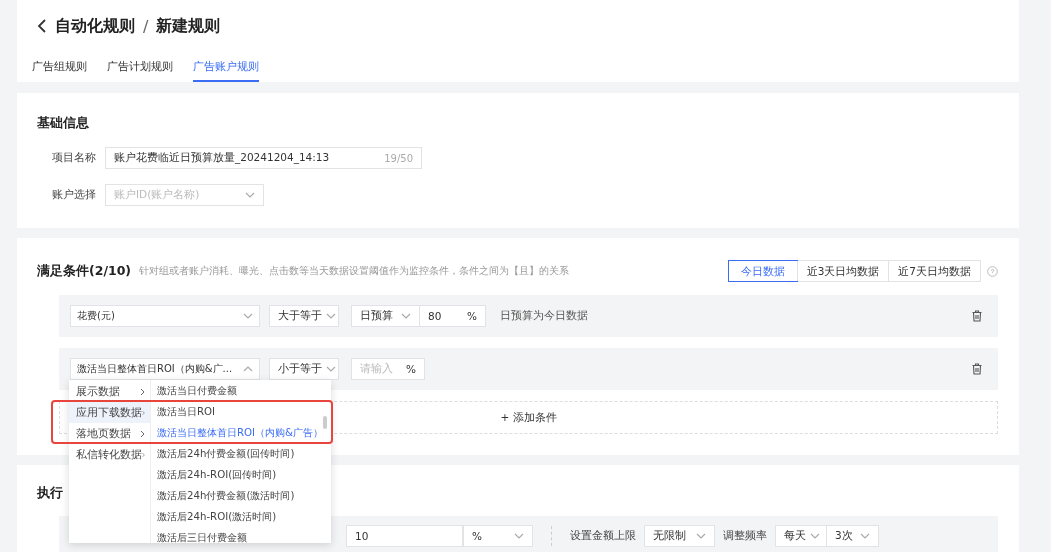  I want to click on period-select: 每天, so click(801, 536).